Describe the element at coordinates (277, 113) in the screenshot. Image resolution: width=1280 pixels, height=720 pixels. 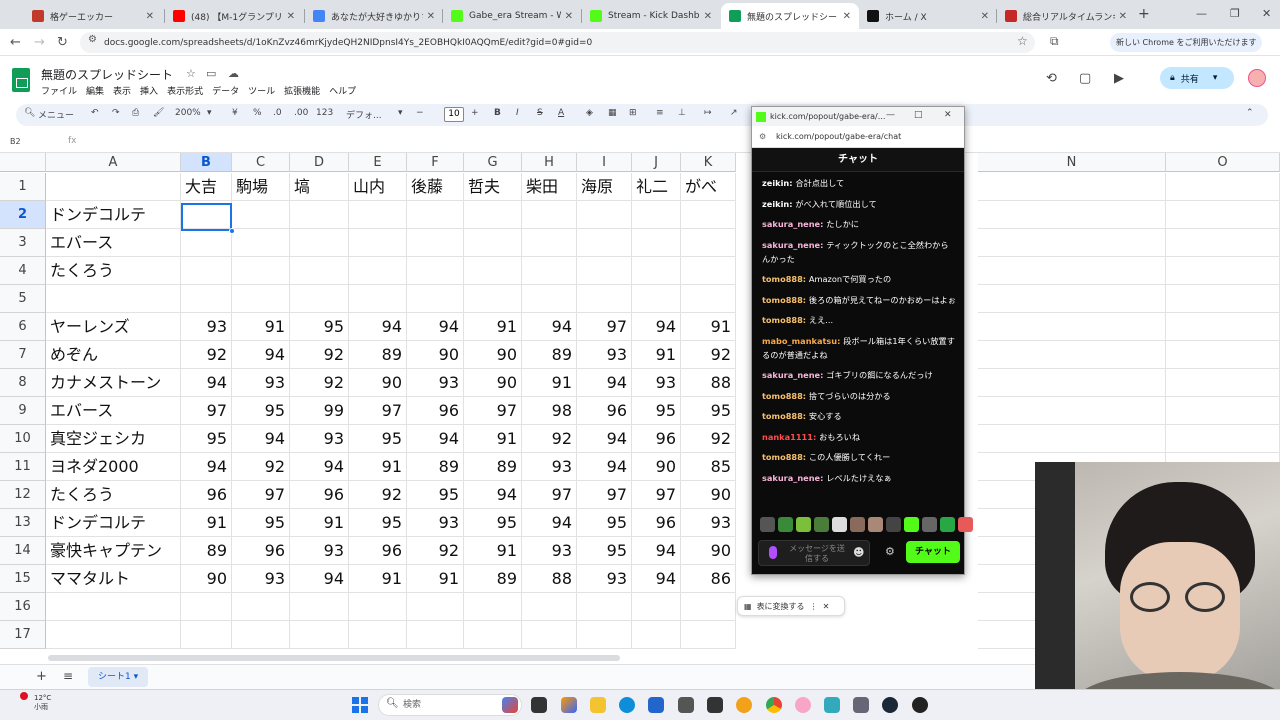
I see `decrease-decimal-button: .0` at that location.